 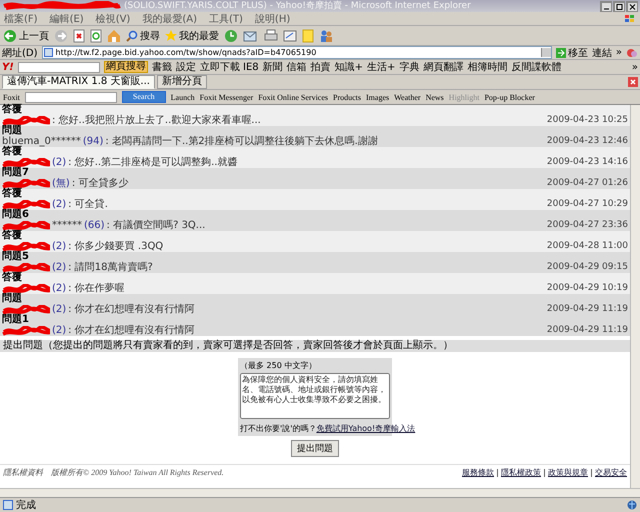 I want to click on yahoo-logo: Y!, so click(x=8, y=67).